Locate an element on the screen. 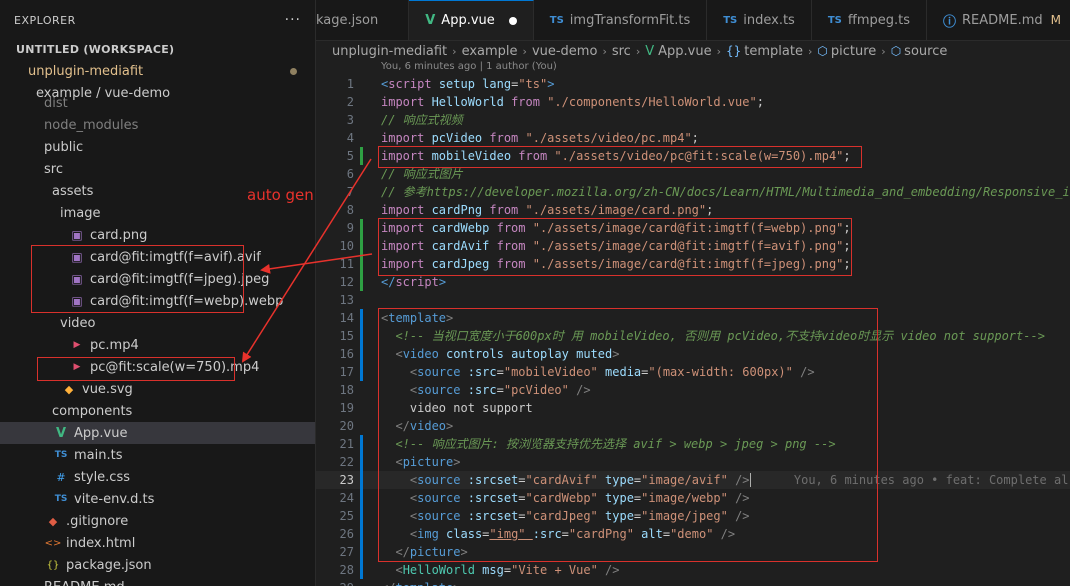 This screenshot has width=1070, height=586. arrow-to-video is located at coordinates (306, 260).